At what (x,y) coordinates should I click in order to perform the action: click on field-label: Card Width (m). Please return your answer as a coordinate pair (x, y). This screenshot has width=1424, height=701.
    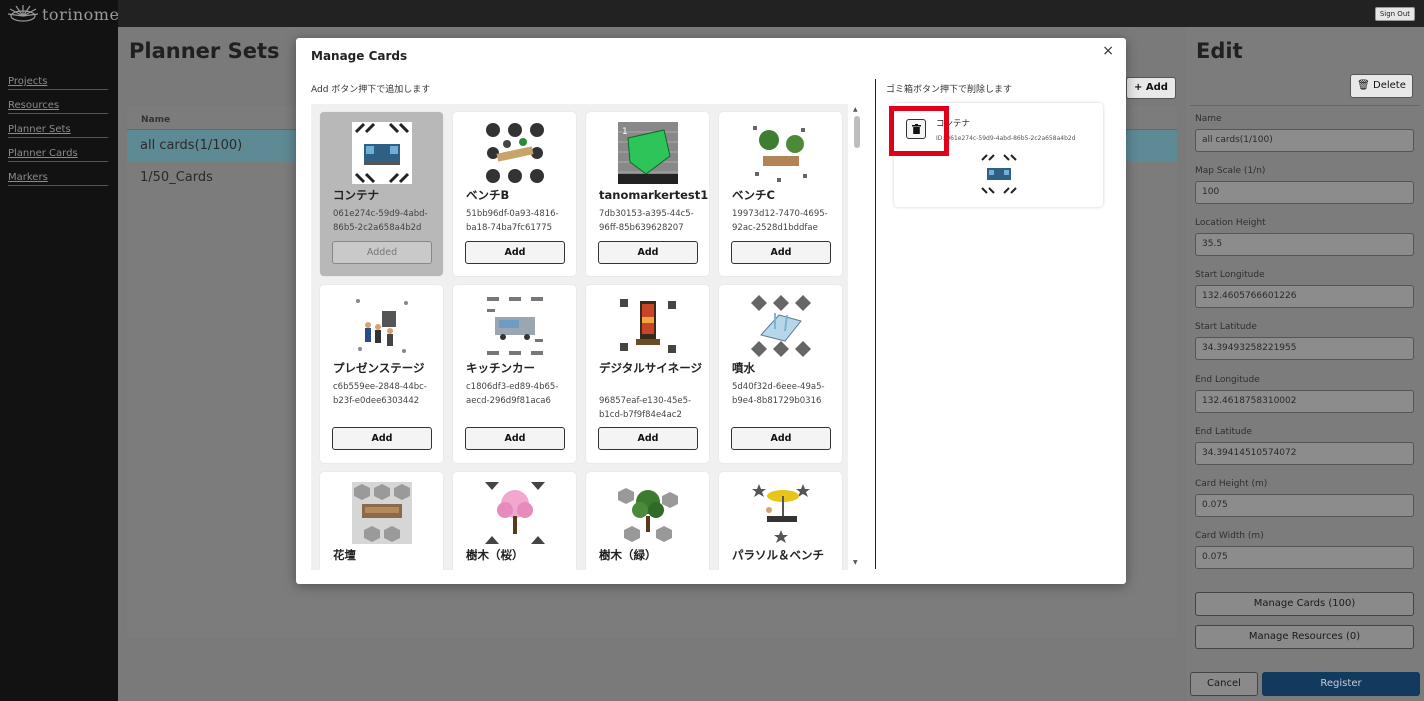
    Looking at the image, I should click on (1229, 536).